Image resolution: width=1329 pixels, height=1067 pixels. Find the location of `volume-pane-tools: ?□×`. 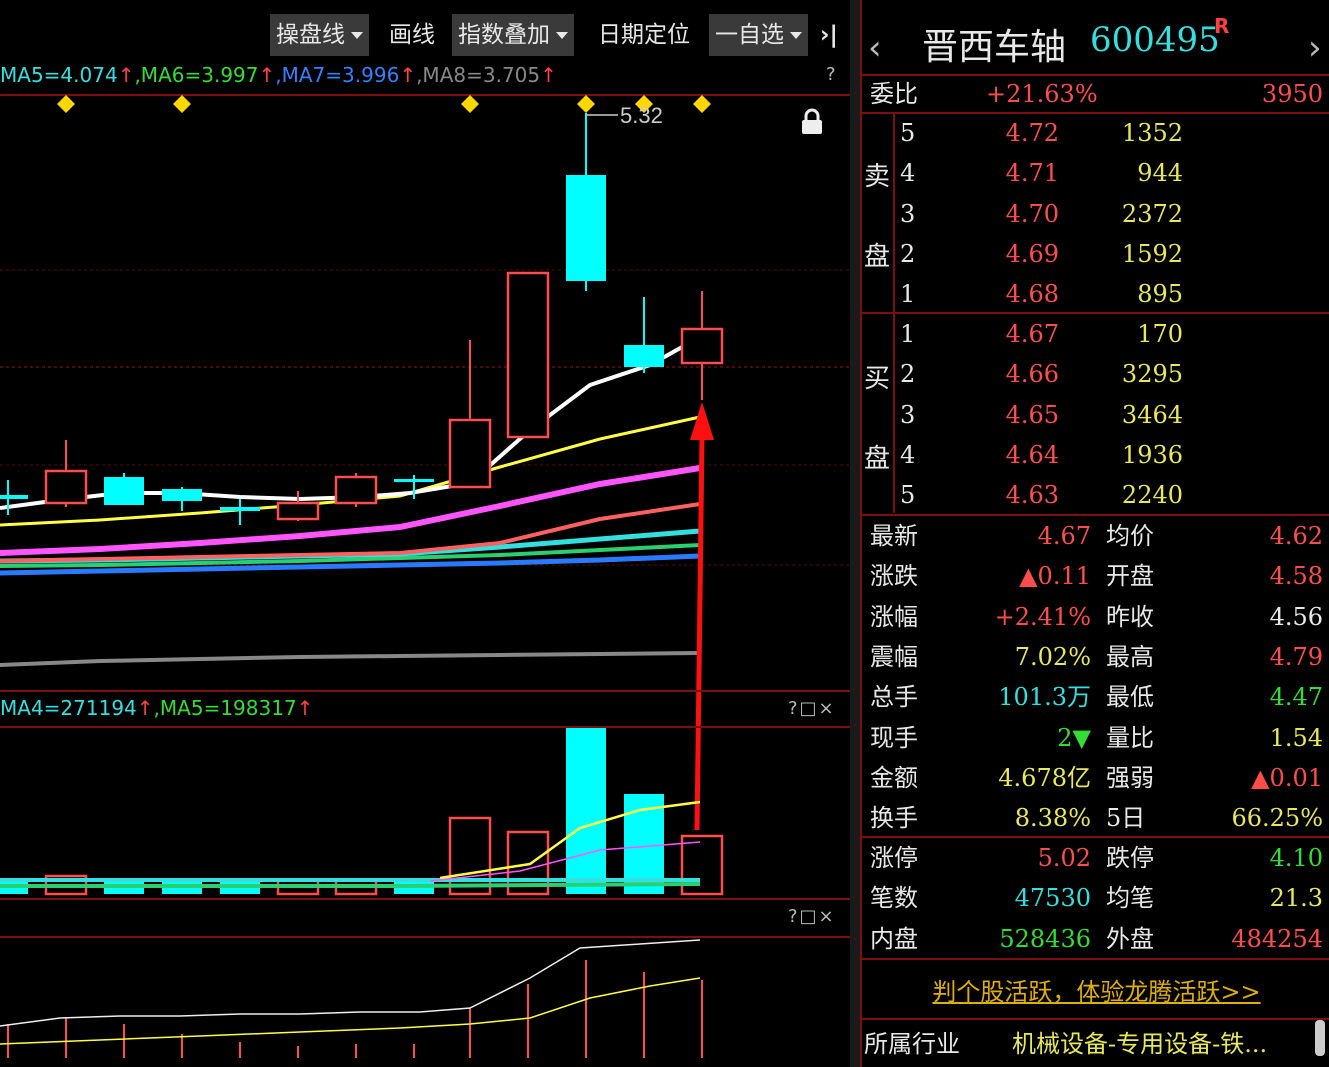

volume-pane-tools: ?□× is located at coordinates (812, 708).